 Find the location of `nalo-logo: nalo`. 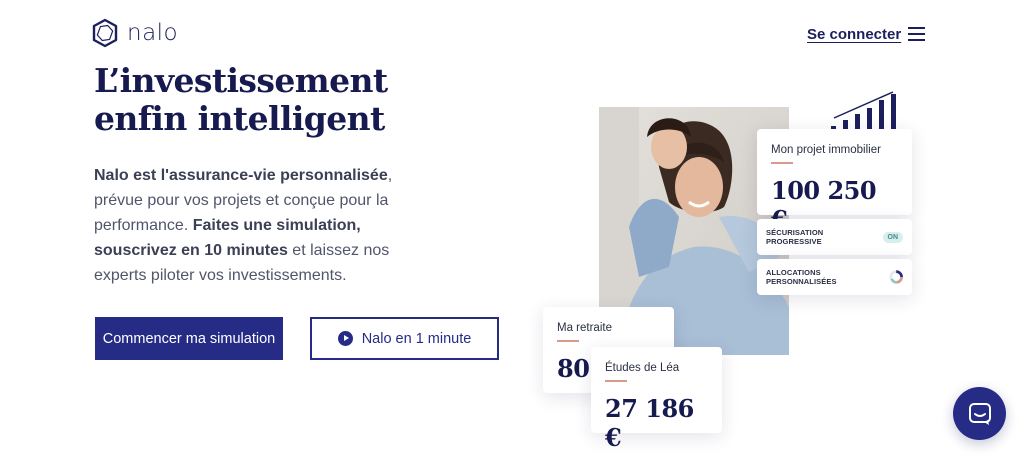

nalo-logo: nalo is located at coordinates (134, 33).